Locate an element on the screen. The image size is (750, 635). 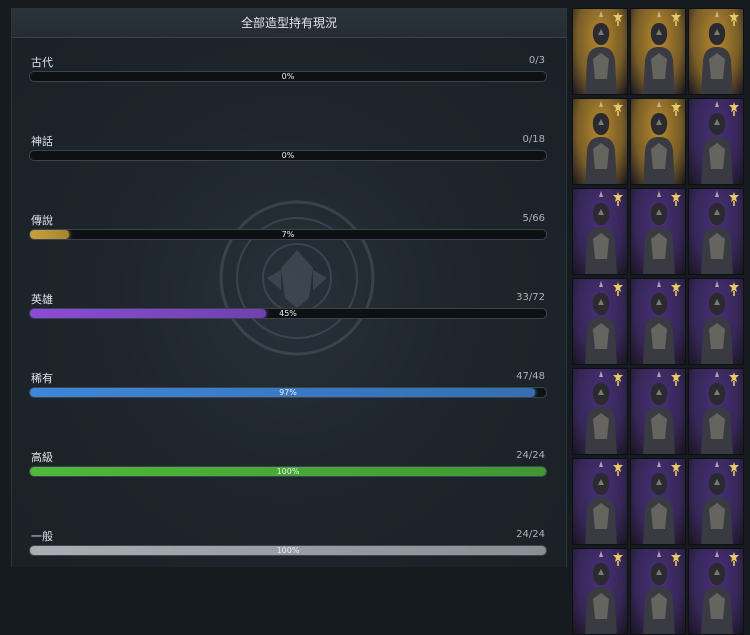
grade-row-common: 一般 24/24 100% is located at coordinates (288, 543).